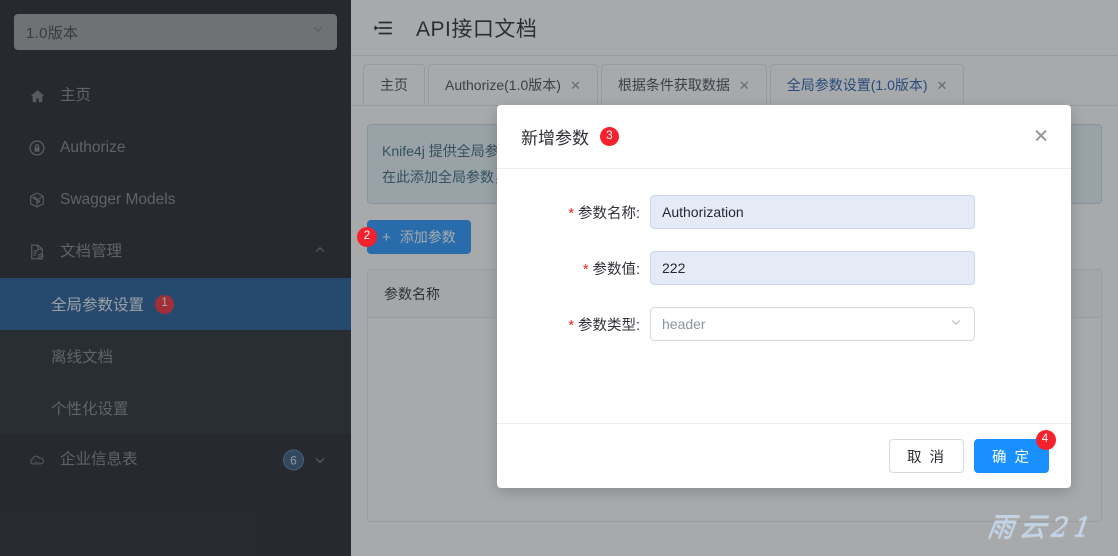 The width and height of the screenshot is (1118, 556). Describe the element at coordinates (1046, 440) in the screenshot. I see `step-marker-4: 4` at that location.